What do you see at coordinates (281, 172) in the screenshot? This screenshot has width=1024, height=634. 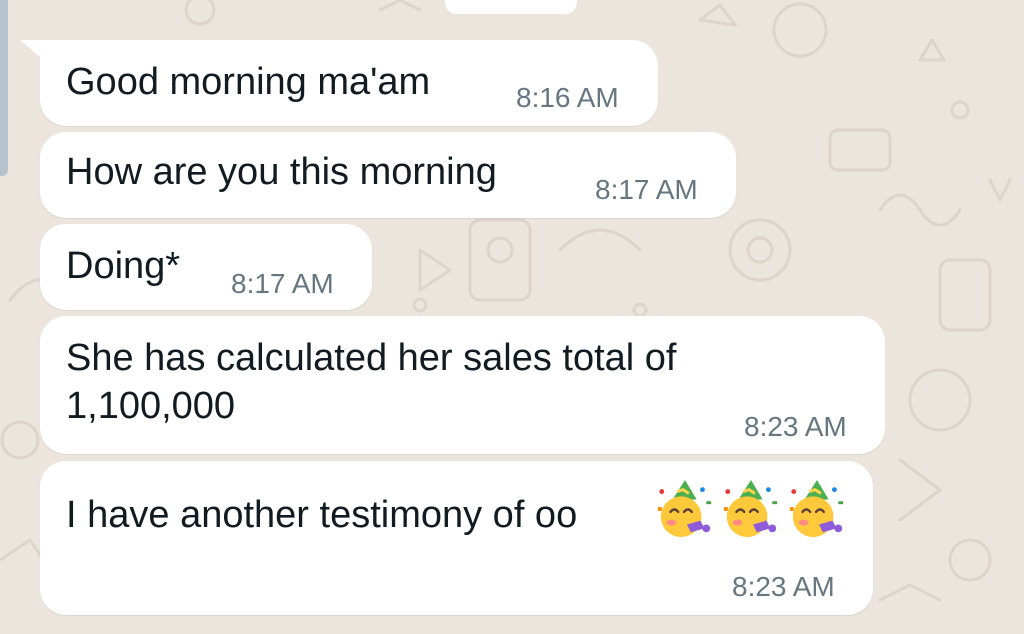 I see `message-text: How are you this morning` at bounding box center [281, 172].